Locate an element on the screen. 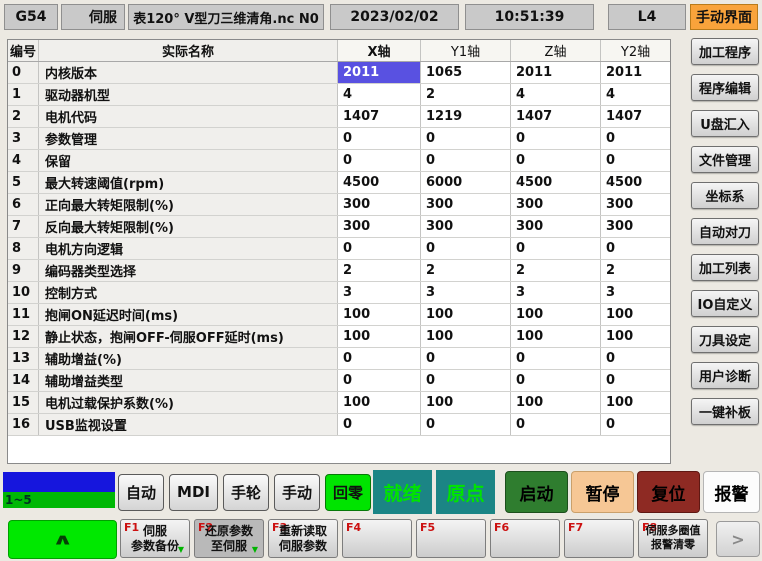 The image size is (762, 561). fkey-f4-button: F4 is located at coordinates (377, 538).